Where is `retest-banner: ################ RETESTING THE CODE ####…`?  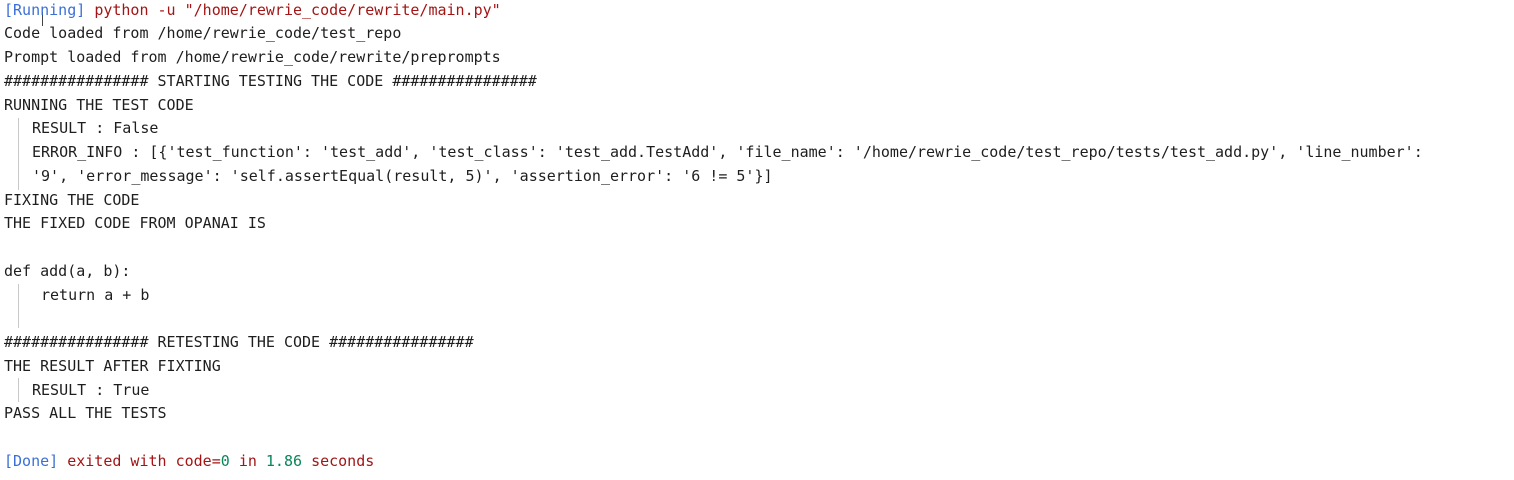 retest-banner: ################ RETESTING THE CODE ####… is located at coordinates (239, 342).